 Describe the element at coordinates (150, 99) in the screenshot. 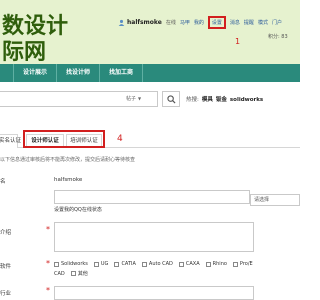

I see `search-row: 帖子 ▼ 热搜: 模具 钣金 solidworks` at that location.